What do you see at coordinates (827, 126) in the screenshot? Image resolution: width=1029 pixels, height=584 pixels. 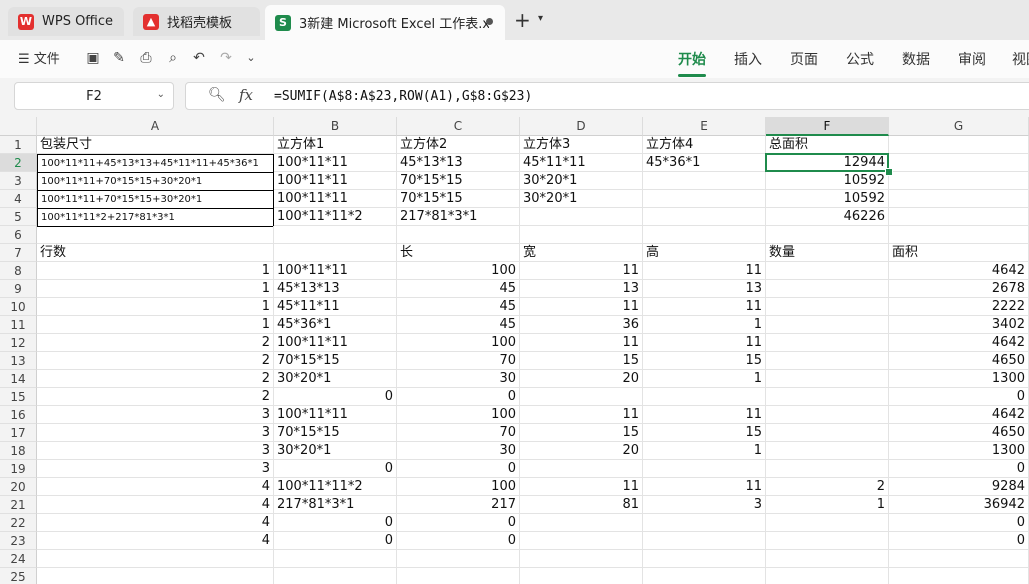 I see `column-header-f: F` at bounding box center [827, 126].